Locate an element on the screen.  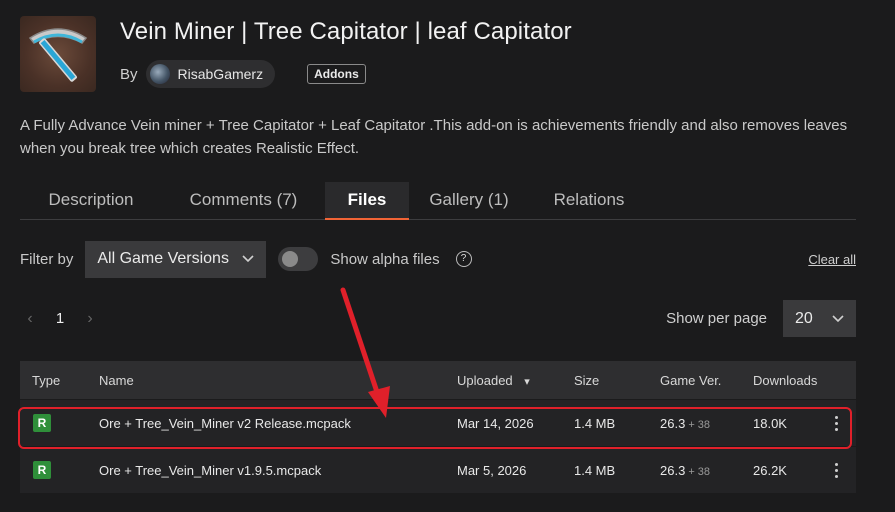
game-version-select: All Game Versions is located at coordinates (176, 259).